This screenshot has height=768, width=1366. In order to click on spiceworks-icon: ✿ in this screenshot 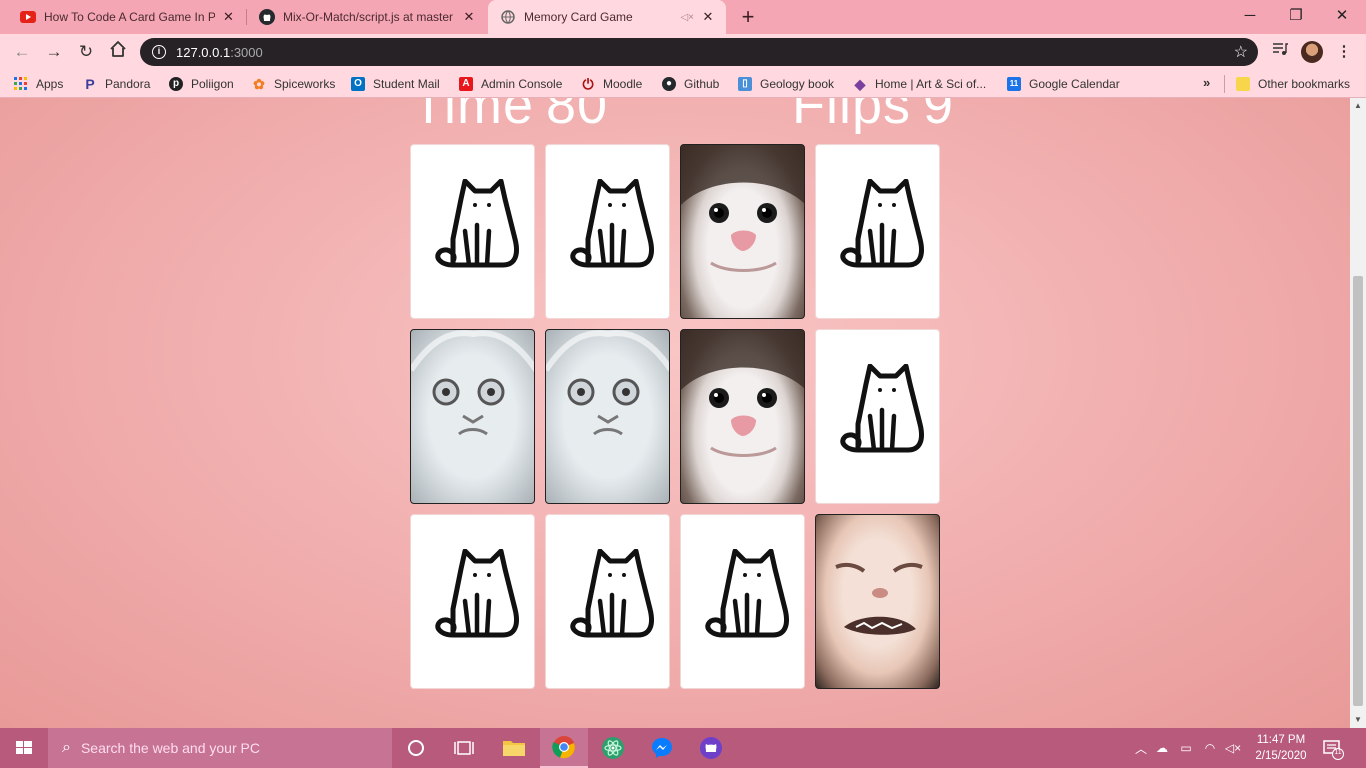, I will do `click(259, 84)`.